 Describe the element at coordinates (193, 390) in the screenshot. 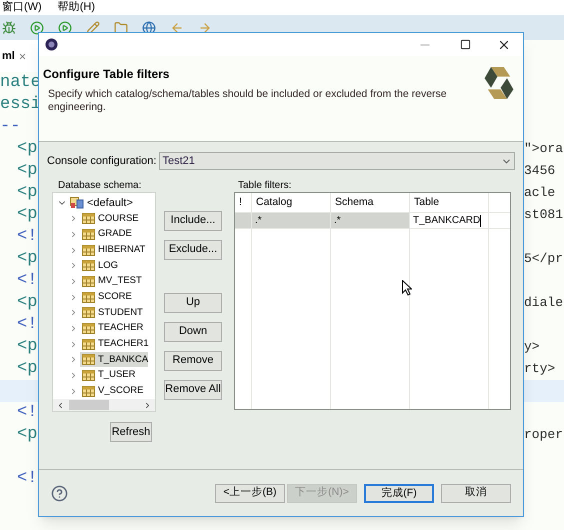

I see `dialog-button: Remove All` at that location.